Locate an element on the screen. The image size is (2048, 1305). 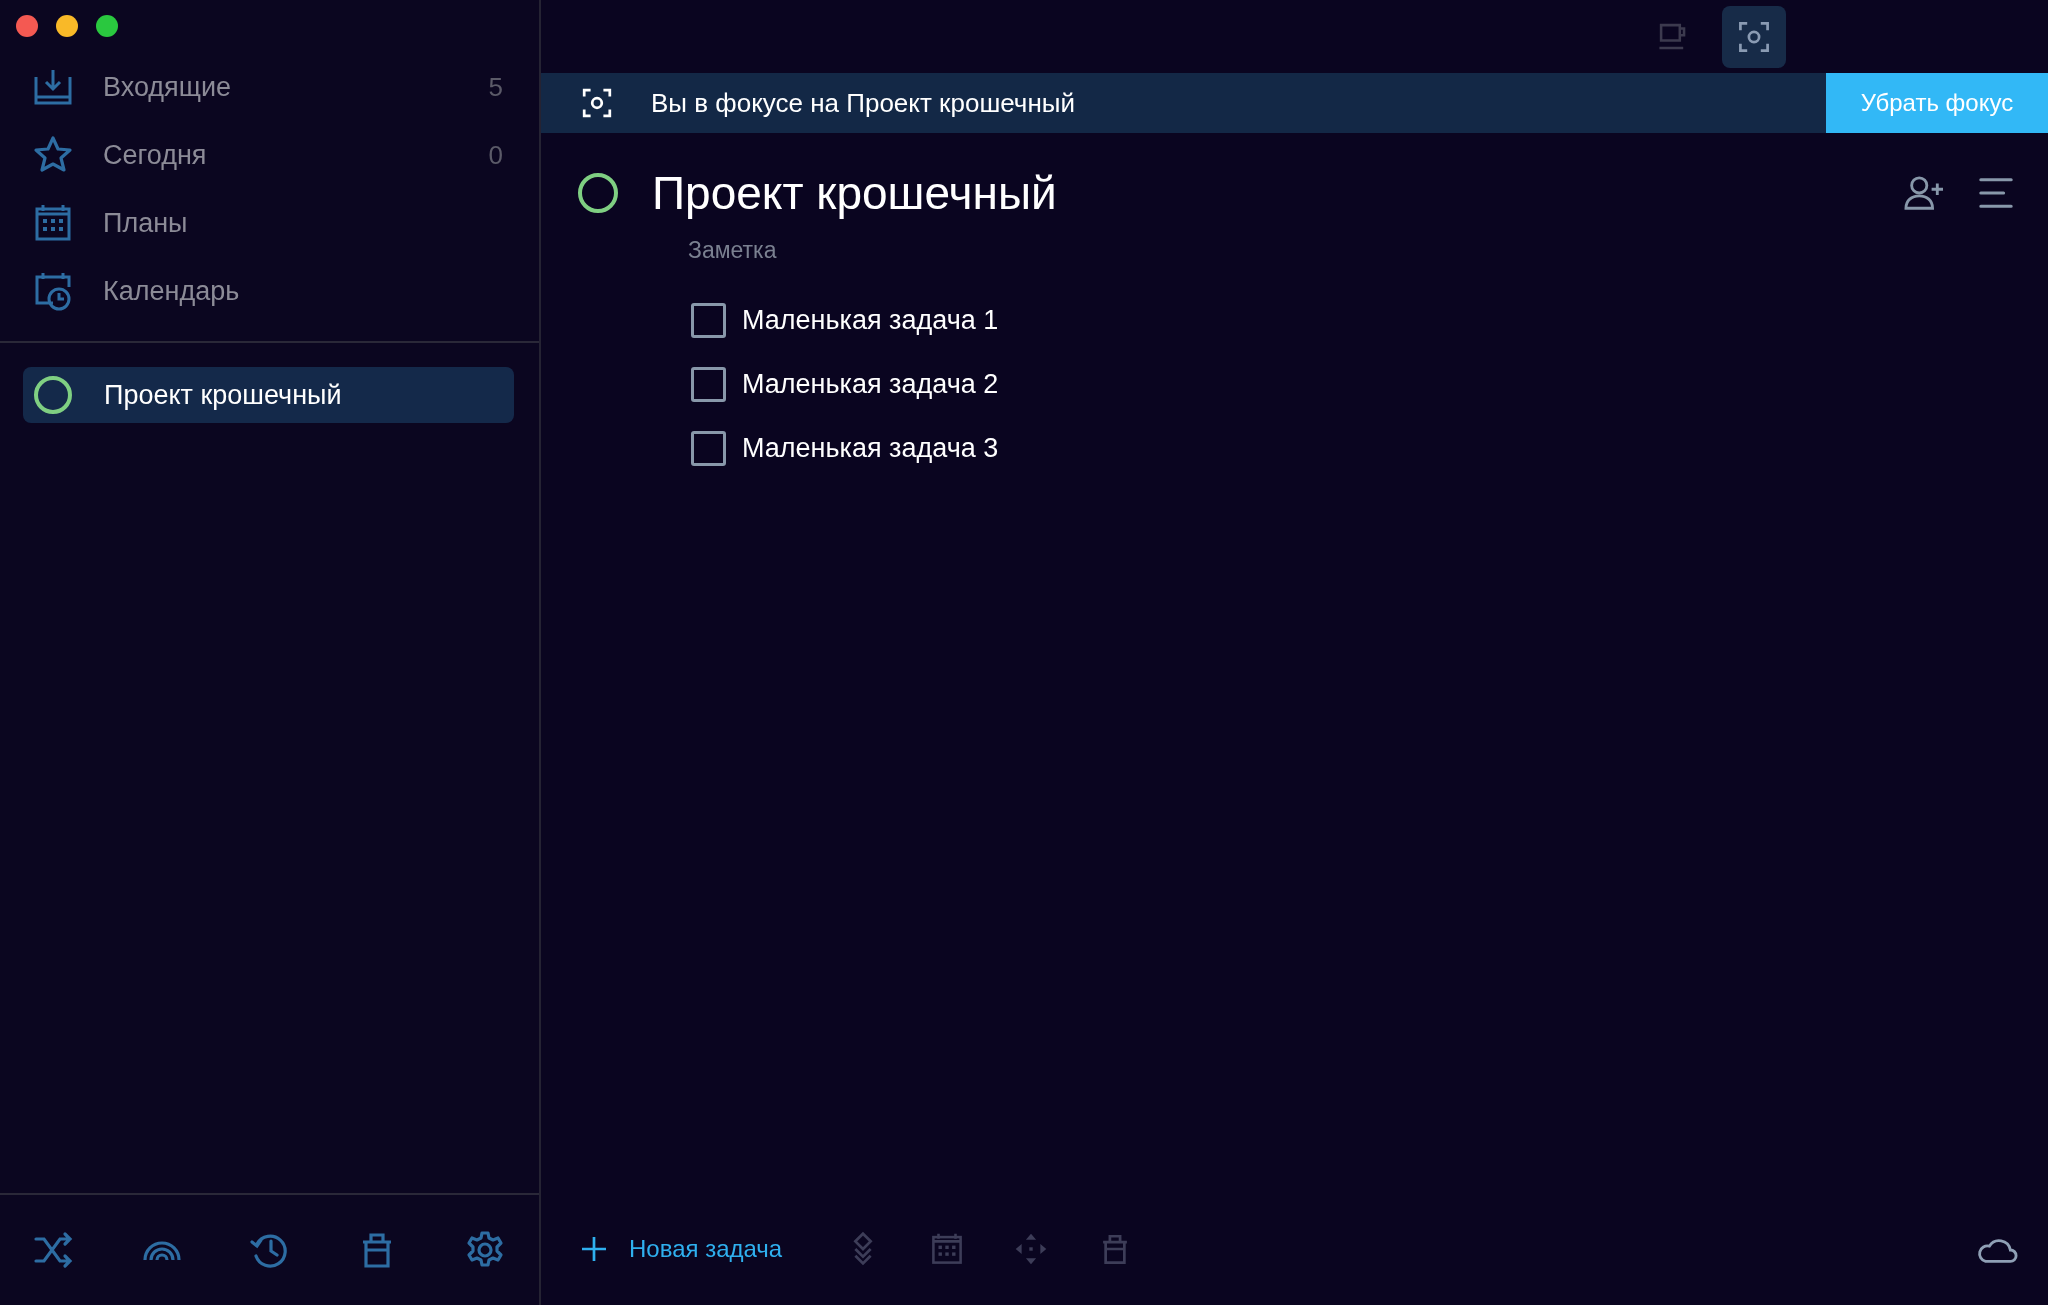
item-count: 5 is located at coordinates (495, 87).